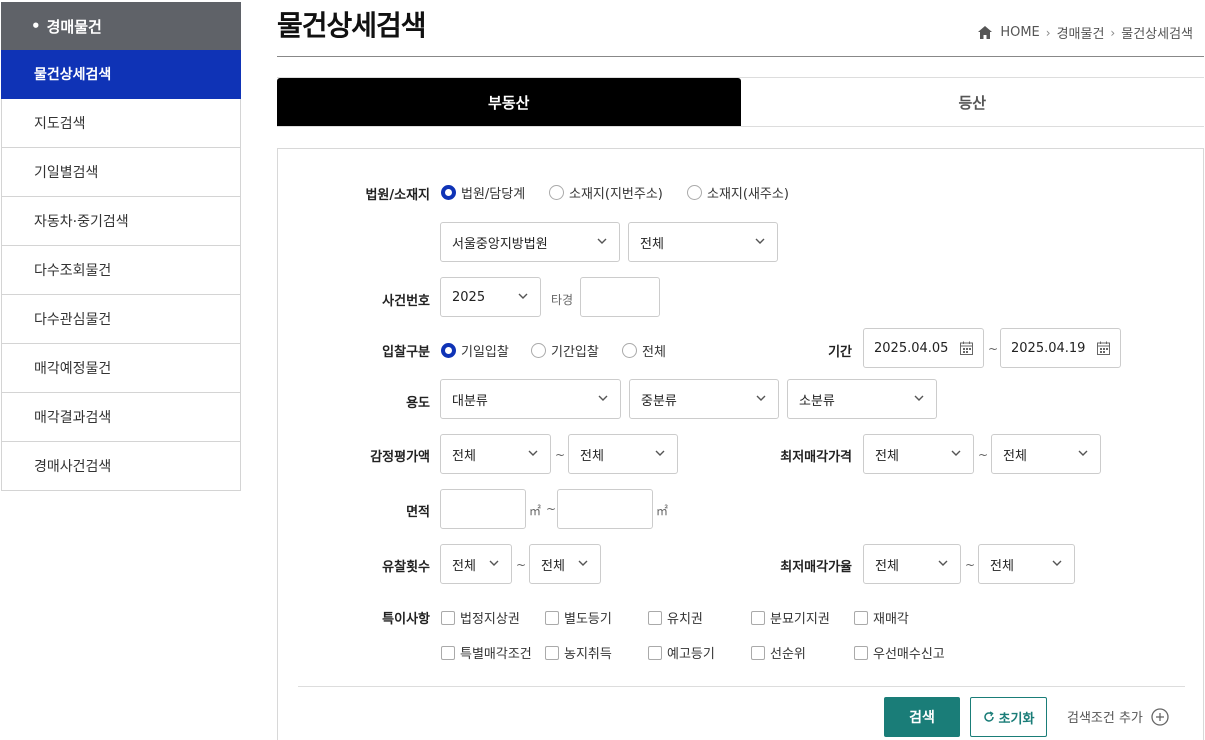 The height and width of the screenshot is (740, 1205). I want to click on checkbox-special-sale: 특별매각조건, so click(486, 652).